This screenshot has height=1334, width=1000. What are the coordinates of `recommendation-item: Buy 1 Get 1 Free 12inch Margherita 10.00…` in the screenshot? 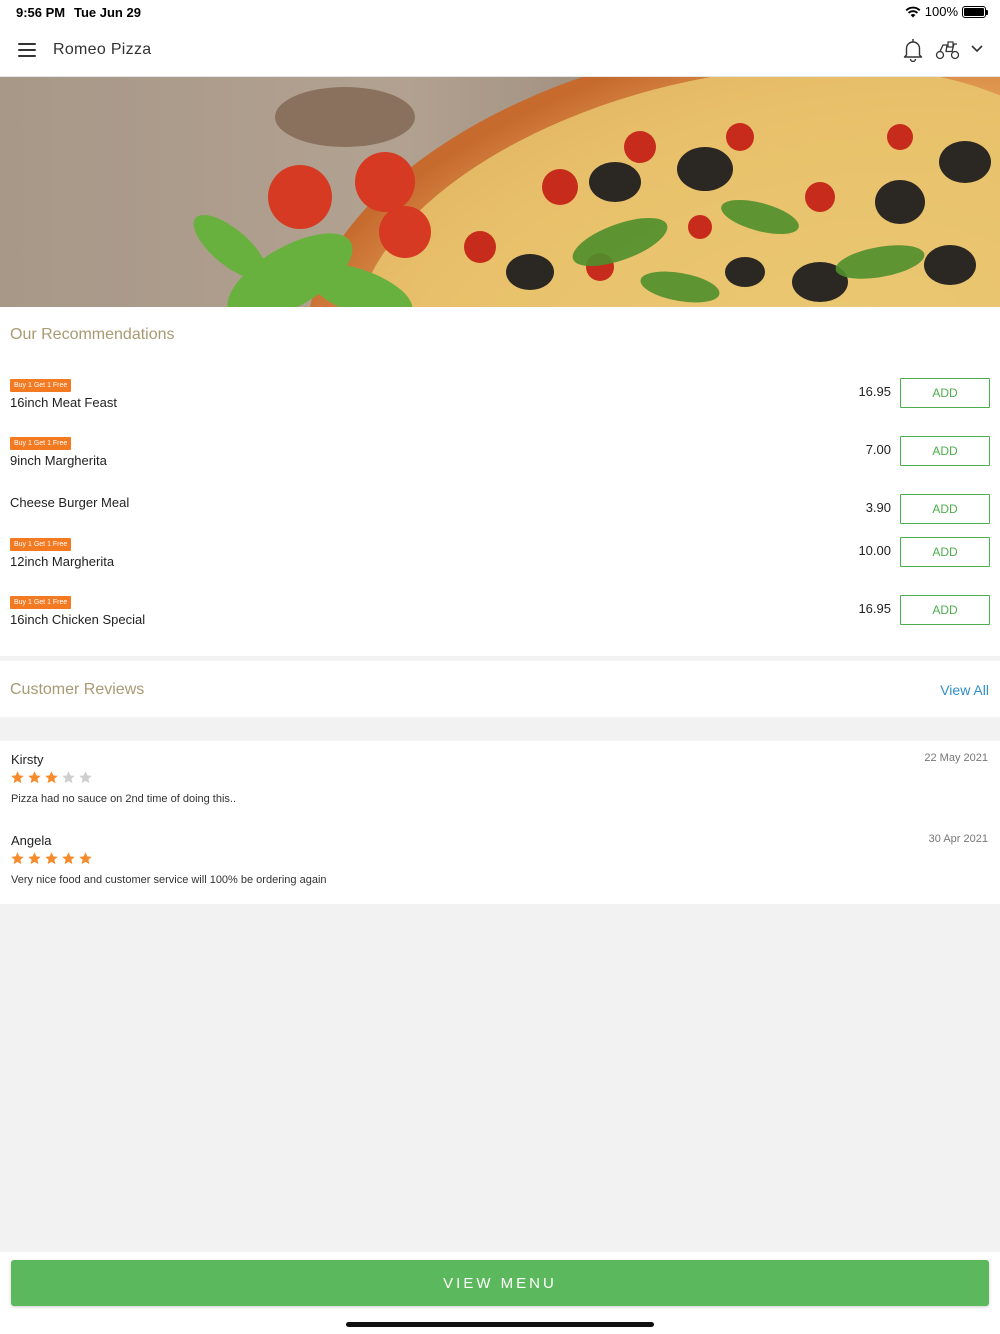 It's located at (500, 562).